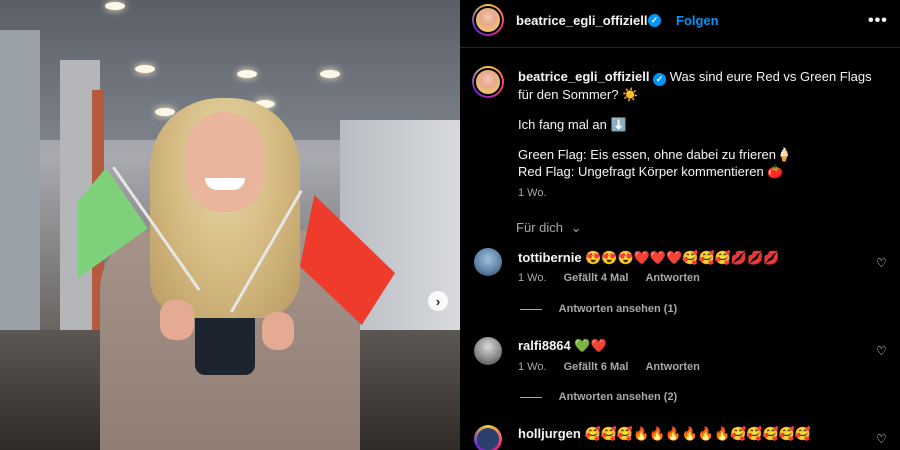 Image resolution: width=900 pixels, height=450 pixels. I want to click on caption-paragraph: Ich fang mal an ⬇️, so click(703, 124).